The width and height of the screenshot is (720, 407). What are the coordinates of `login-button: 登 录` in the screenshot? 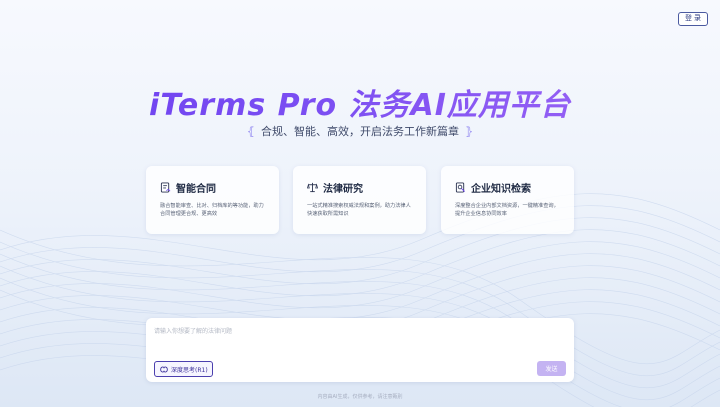 It's located at (693, 19).